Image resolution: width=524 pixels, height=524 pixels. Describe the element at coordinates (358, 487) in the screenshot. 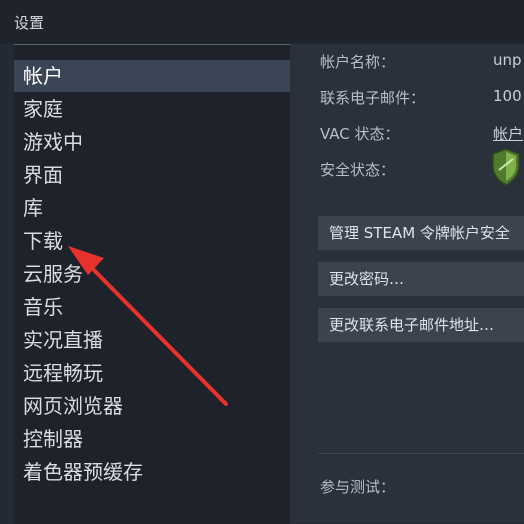

I see `beta-participation-label: 参与测试：` at that location.